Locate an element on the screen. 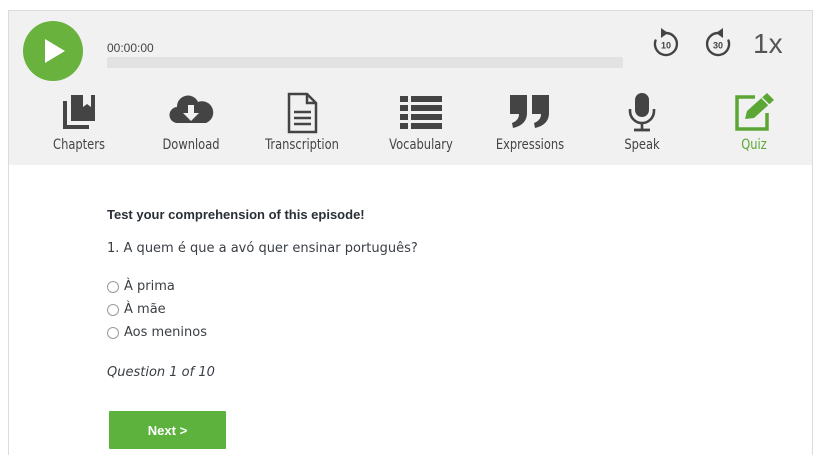 The image size is (819, 456). tab-quiz-label: Quiz is located at coordinates (754, 145).